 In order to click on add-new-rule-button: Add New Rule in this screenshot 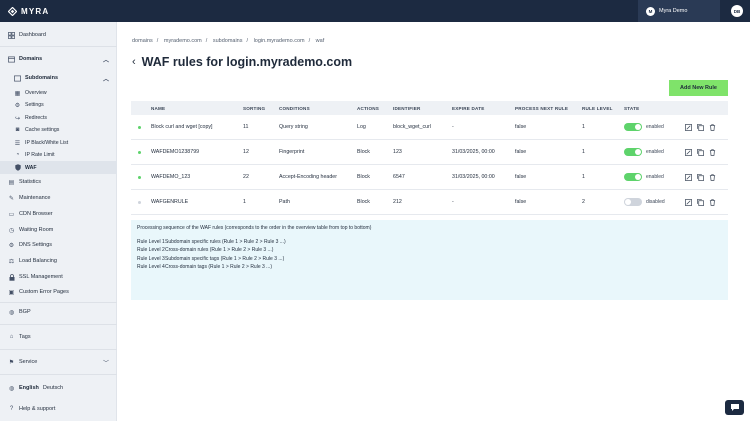, I will do `click(698, 88)`.